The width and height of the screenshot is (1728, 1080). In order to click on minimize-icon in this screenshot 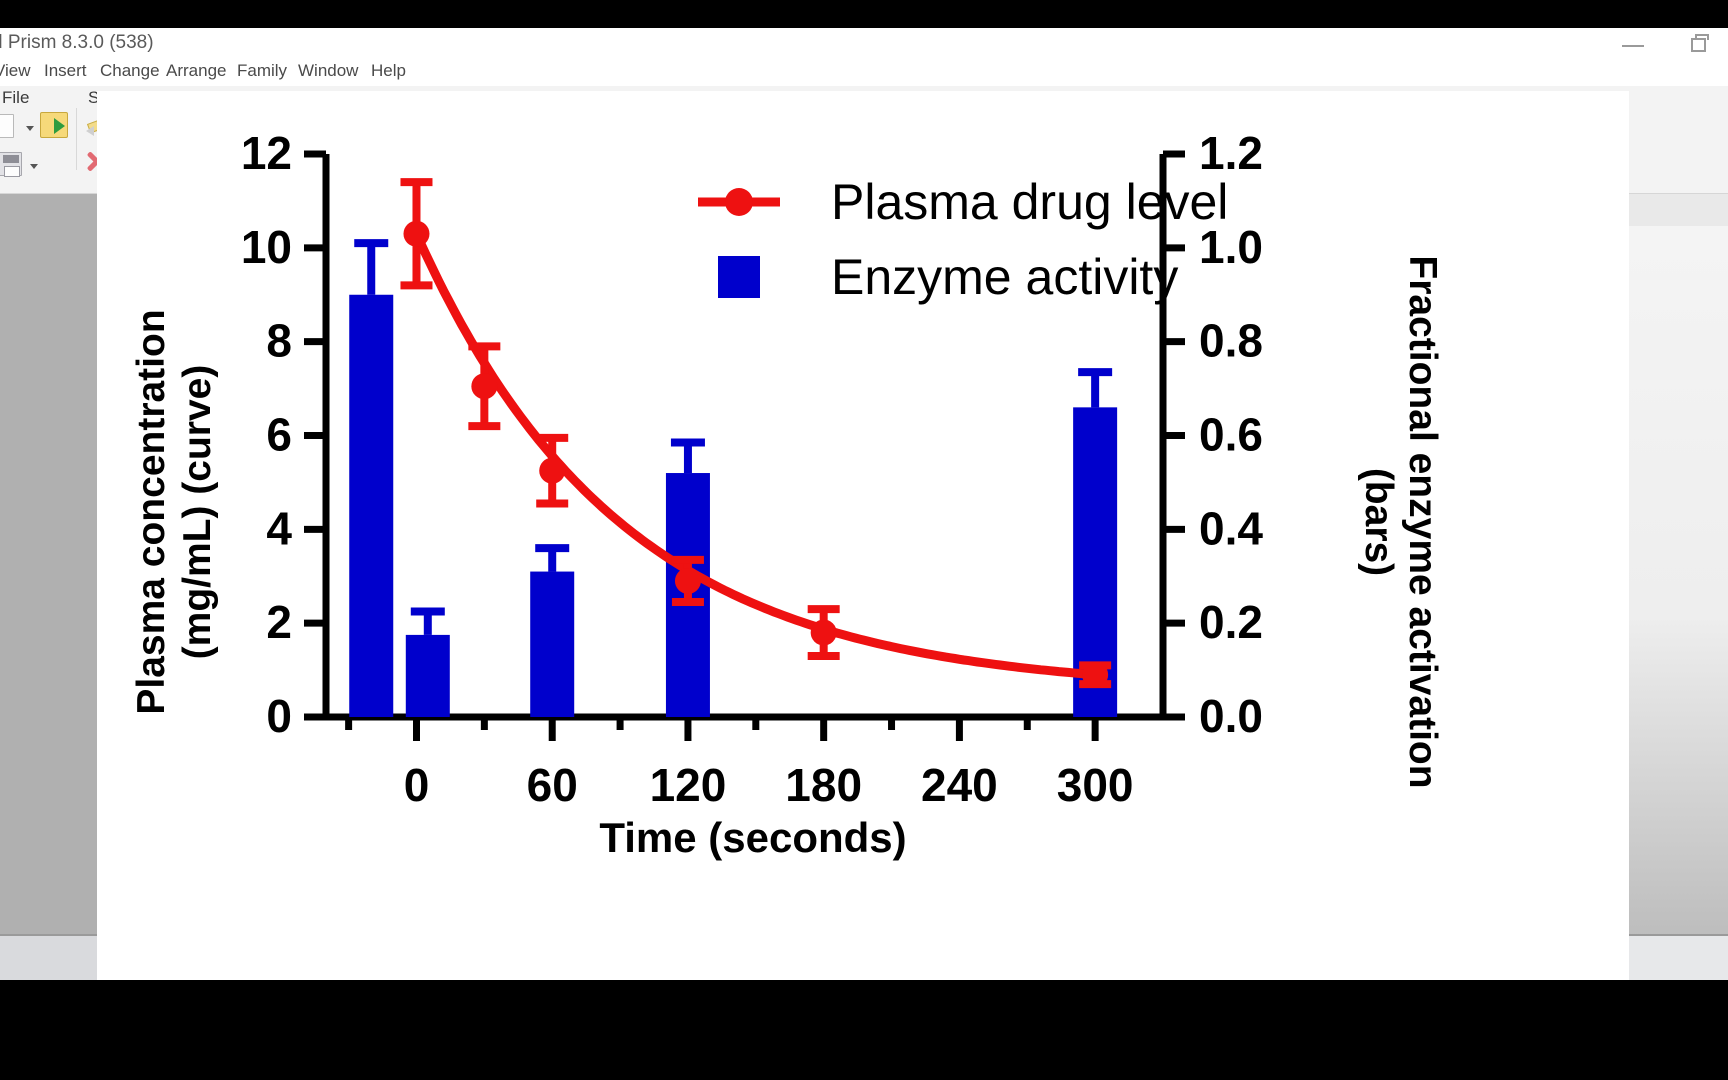, I will do `click(1633, 46)`.